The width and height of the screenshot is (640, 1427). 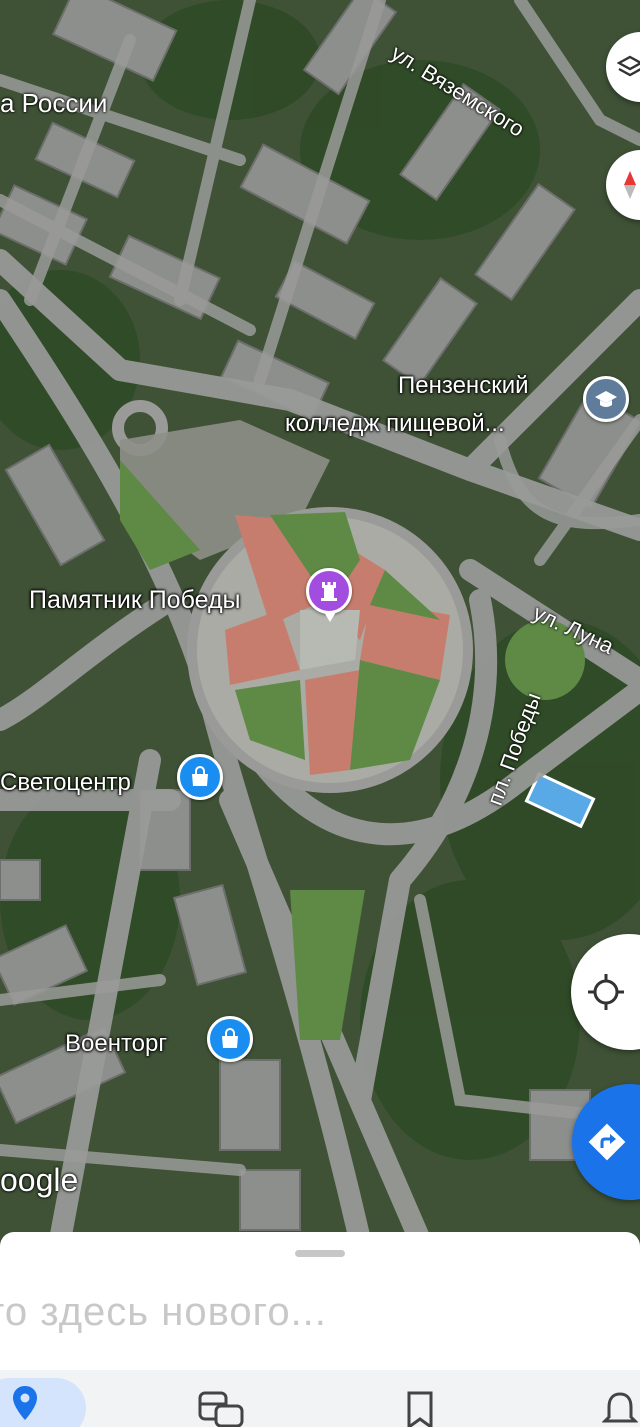 I want to click on nav-item-explore, so click(x=25, y=1405).